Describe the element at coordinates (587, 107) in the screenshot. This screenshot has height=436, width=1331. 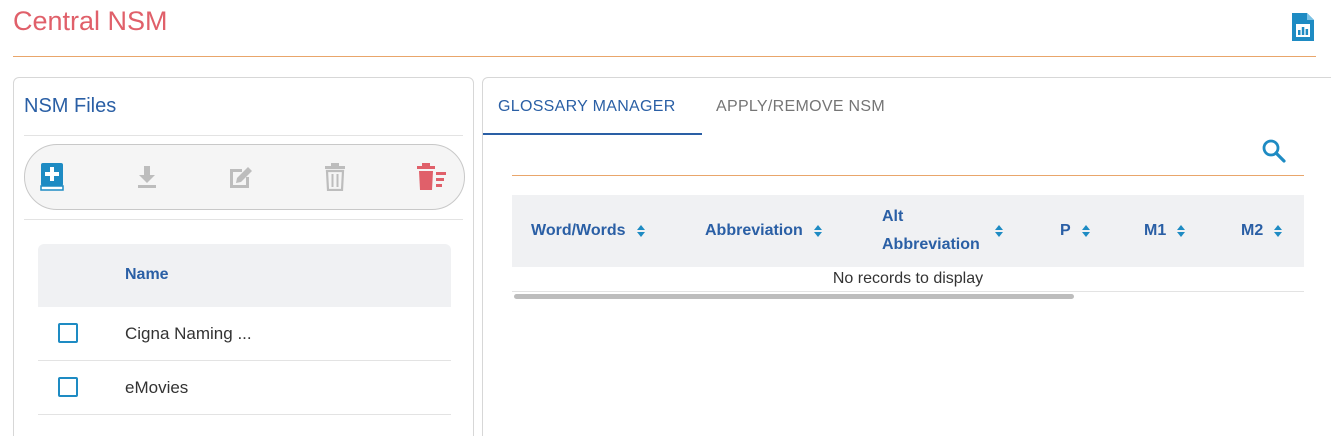
I see `tab-glossary-manager: GLOSSARY MANAGER` at that location.